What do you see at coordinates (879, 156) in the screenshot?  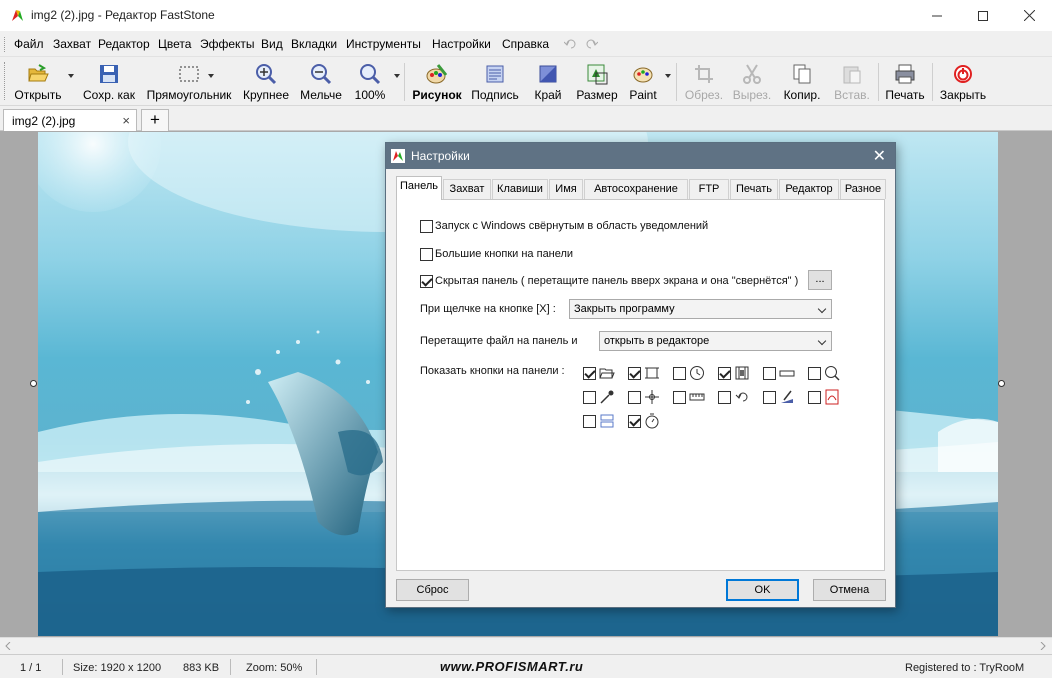 I see `dialog-close-icon: ✕` at bounding box center [879, 156].